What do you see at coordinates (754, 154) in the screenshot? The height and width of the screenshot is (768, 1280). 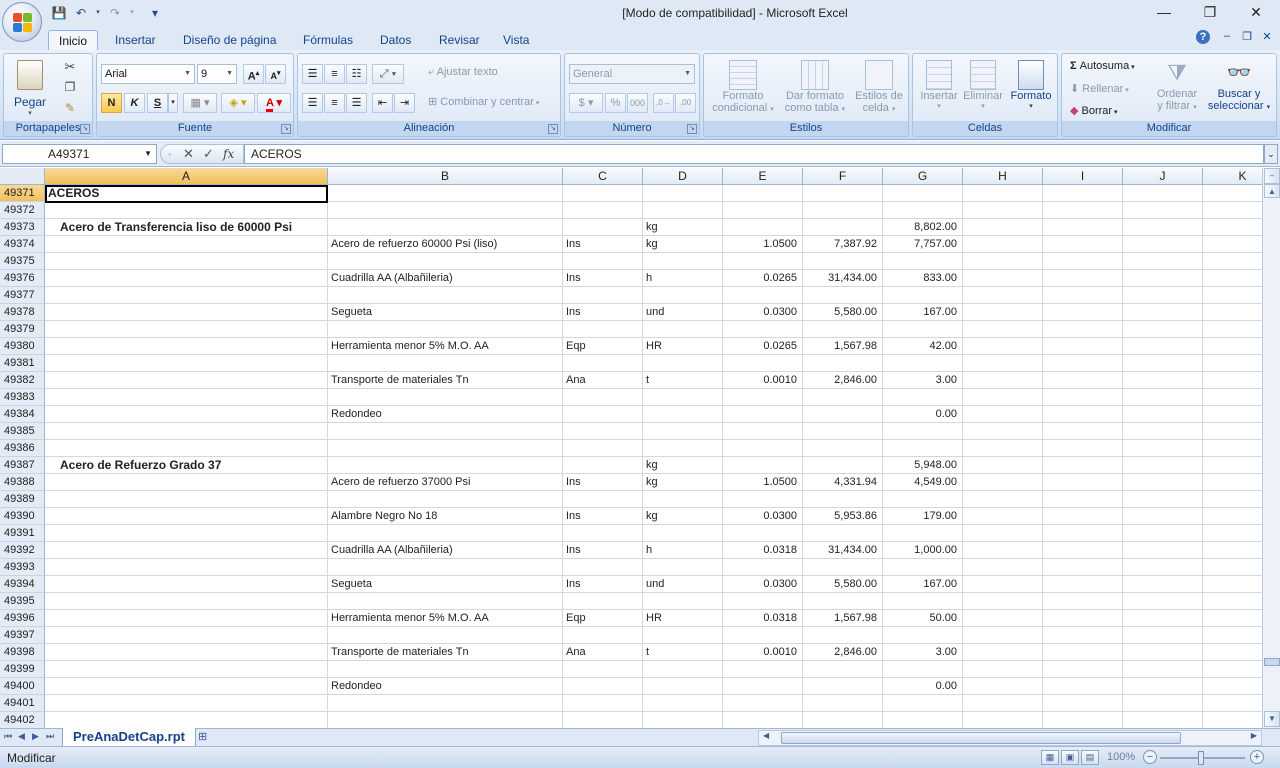 I see `formula-input: ACEROS` at bounding box center [754, 154].